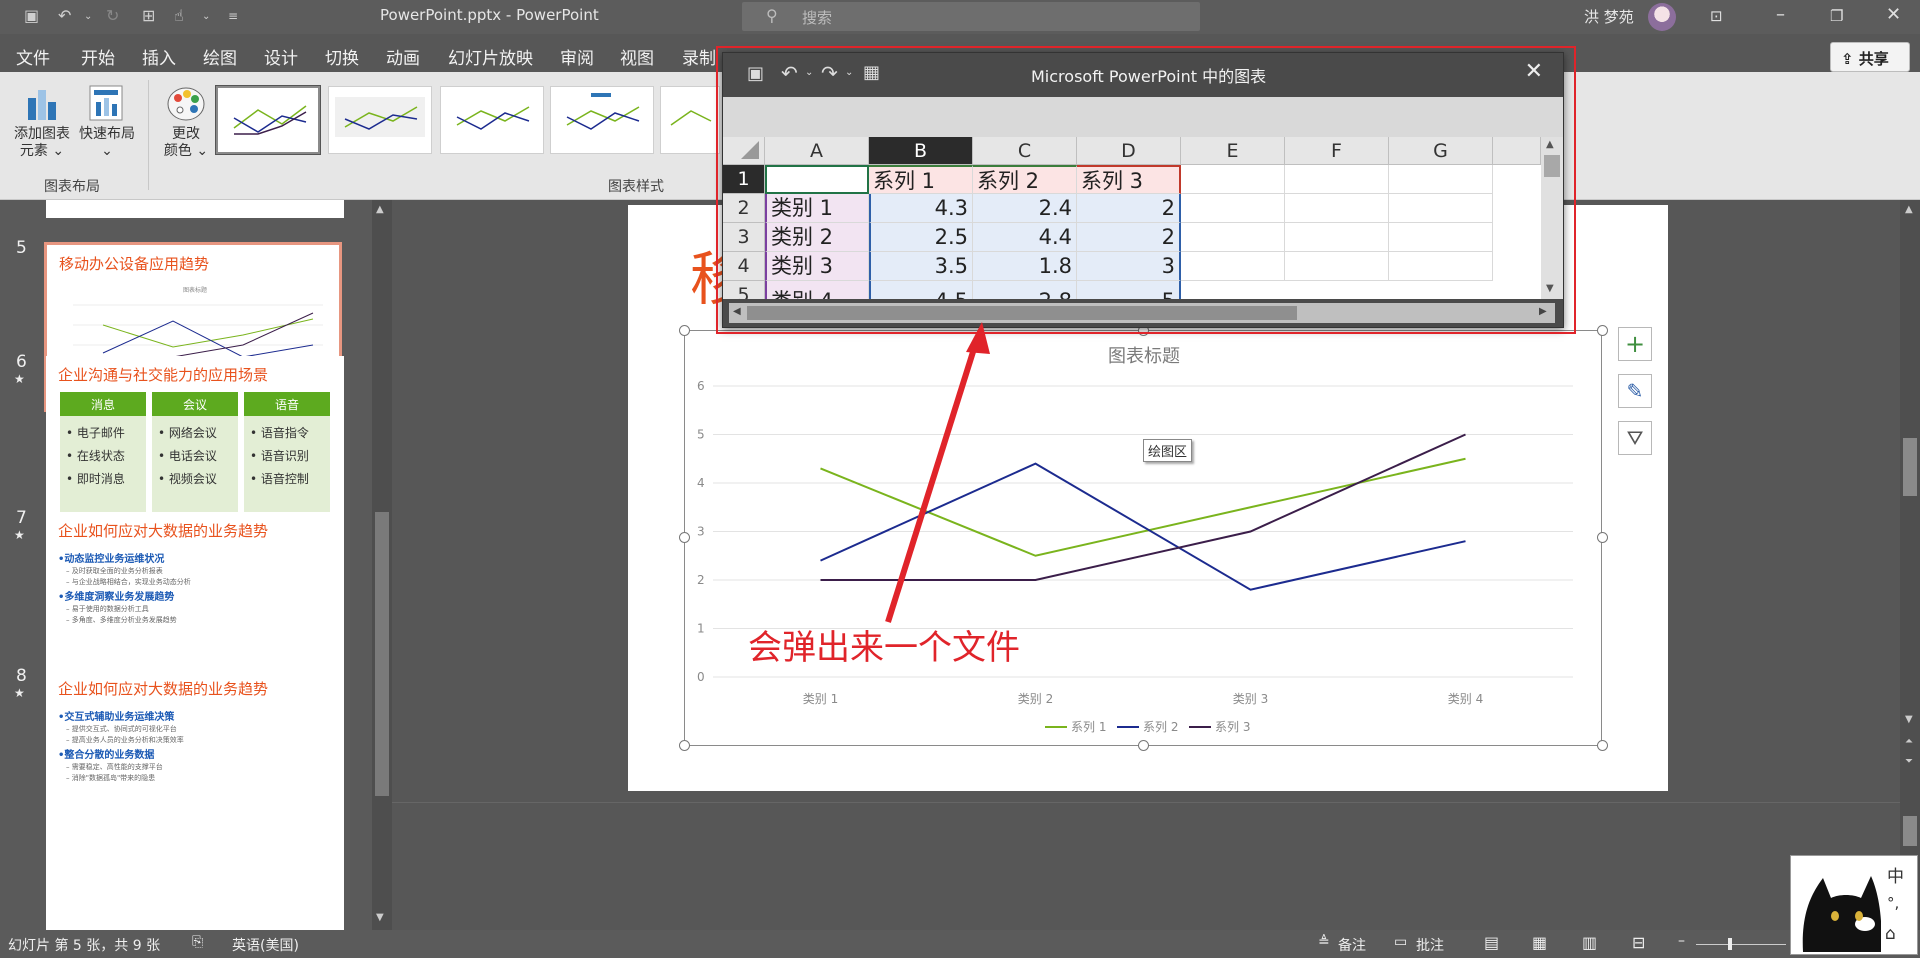 The height and width of the screenshot is (958, 1920). I want to click on menu-home: 开始, so click(98, 56).